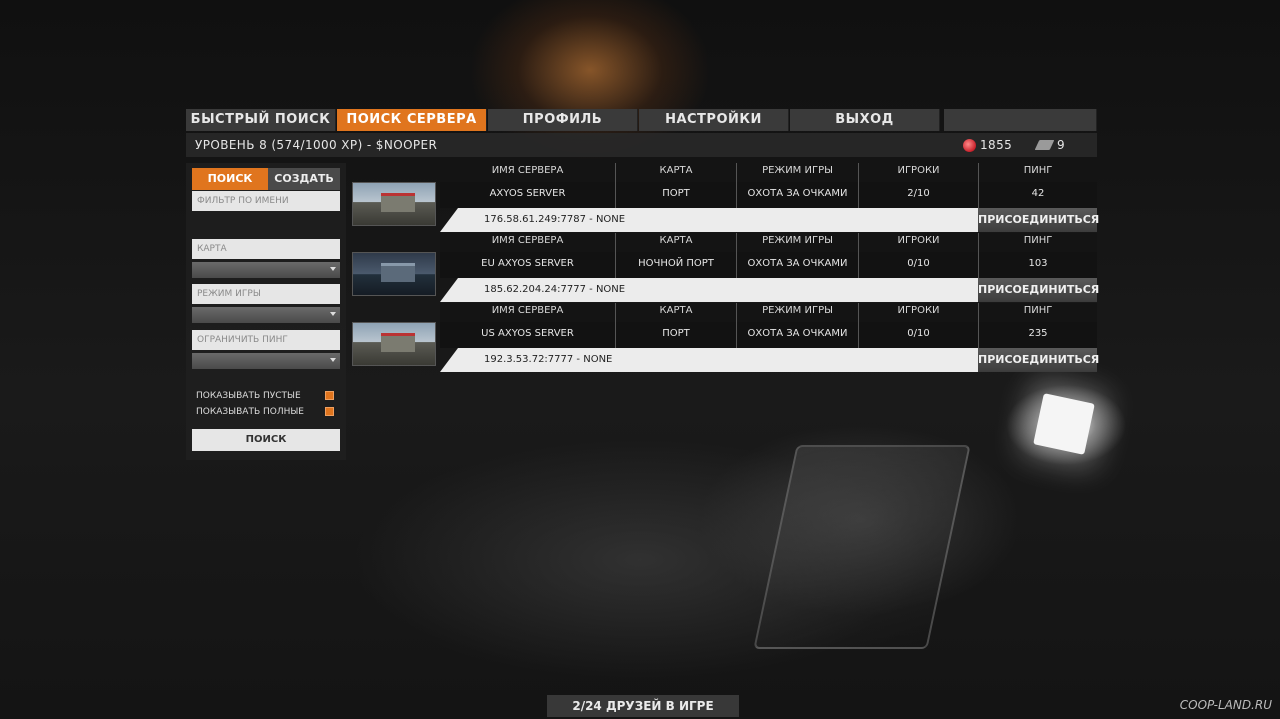 This screenshot has width=1280, height=719. I want to click on chip-icon, so click(1044, 145).